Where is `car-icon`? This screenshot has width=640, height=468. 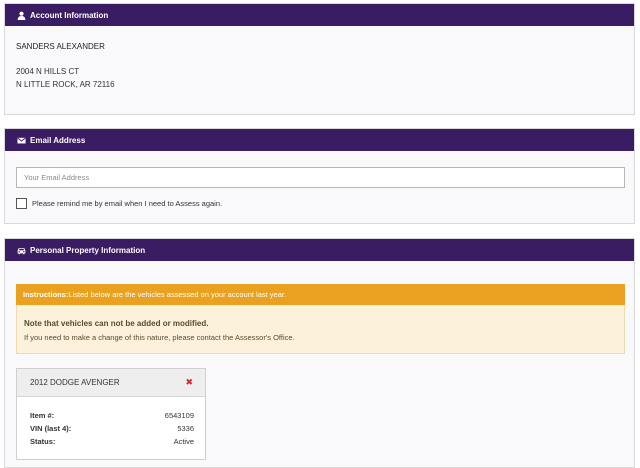
car-icon is located at coordinates (21, 250).